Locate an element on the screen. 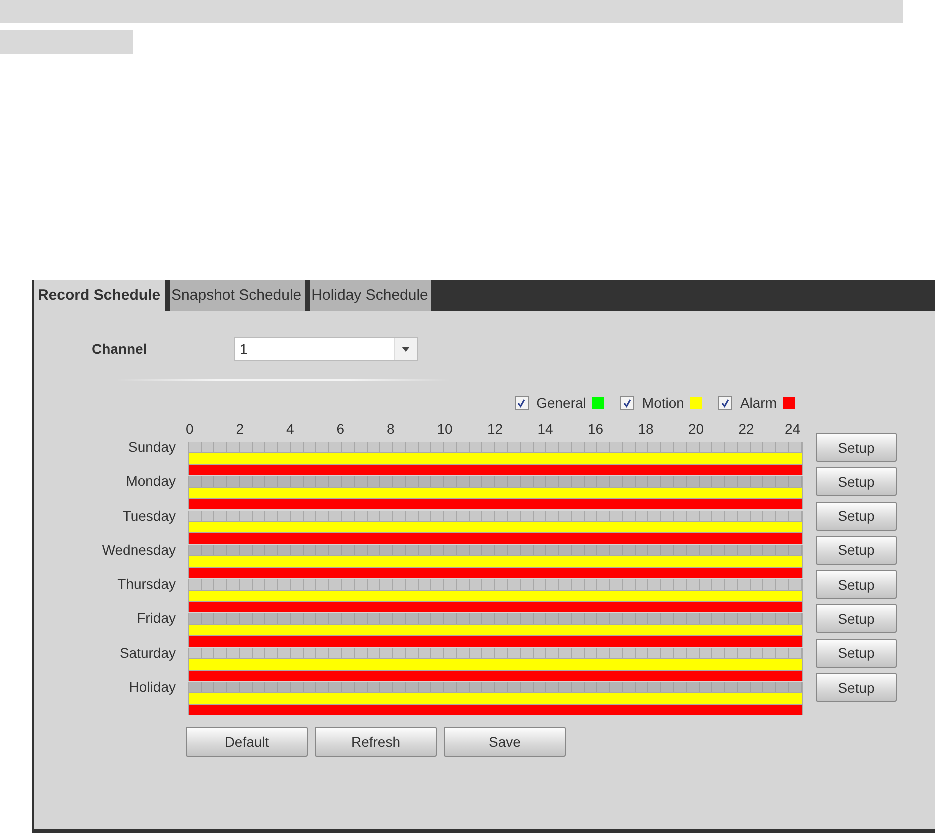 This screenshot has width=935, height=837. legend-label: Motion is located at coordinates (663, 403).